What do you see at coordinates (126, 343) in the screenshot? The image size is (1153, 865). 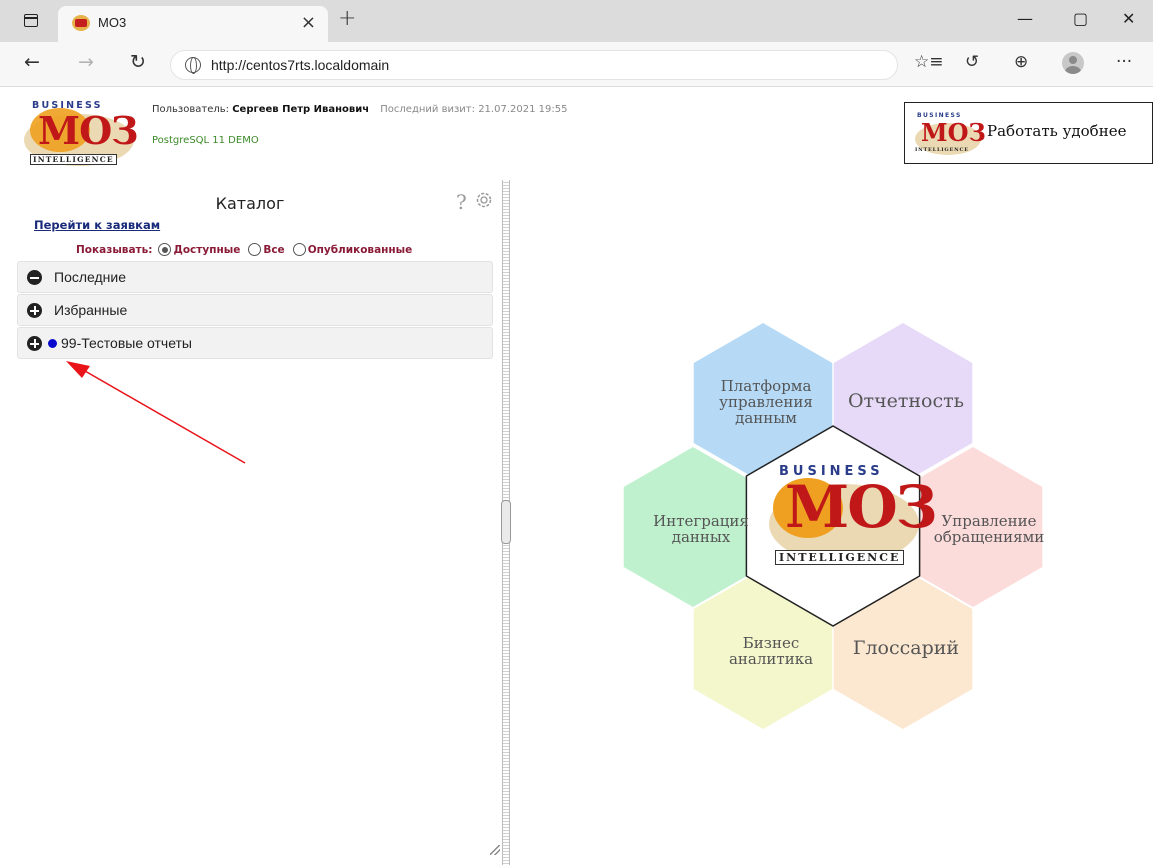 I see `catalog-item-label: 99-Тестовые отчеты` at bounding box center [126, 343].